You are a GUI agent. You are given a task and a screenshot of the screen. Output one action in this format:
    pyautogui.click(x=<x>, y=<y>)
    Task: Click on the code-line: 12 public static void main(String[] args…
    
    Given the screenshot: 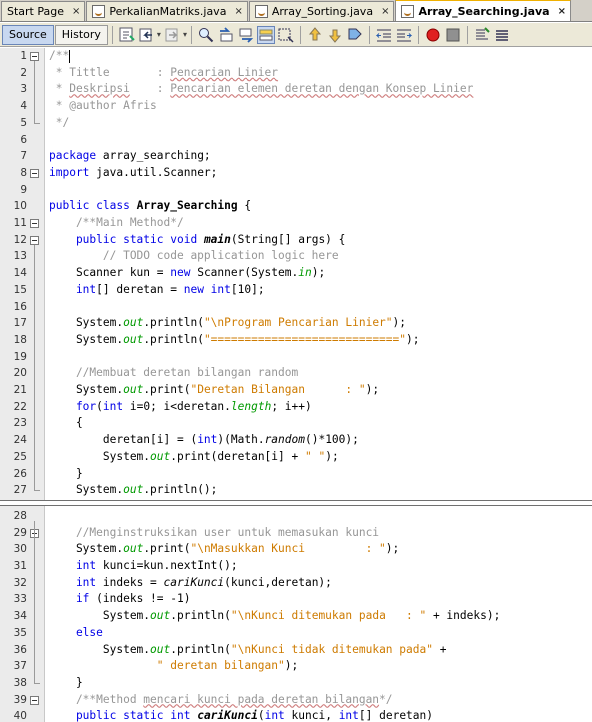 What is the action you would take?
    pyautogui.click(x=296, y=240)
    